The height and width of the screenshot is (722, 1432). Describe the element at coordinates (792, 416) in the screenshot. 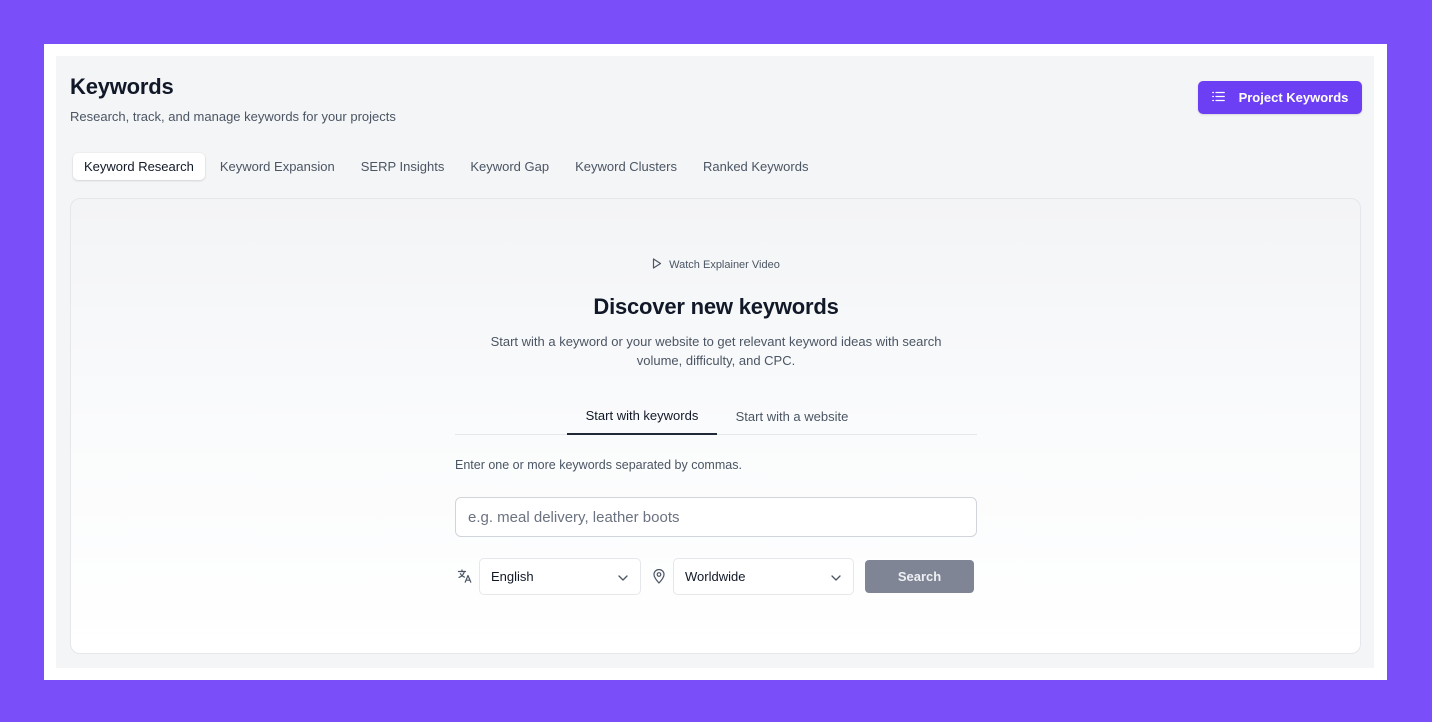

I see `tab-start-with-website: Start with a website` at that location.